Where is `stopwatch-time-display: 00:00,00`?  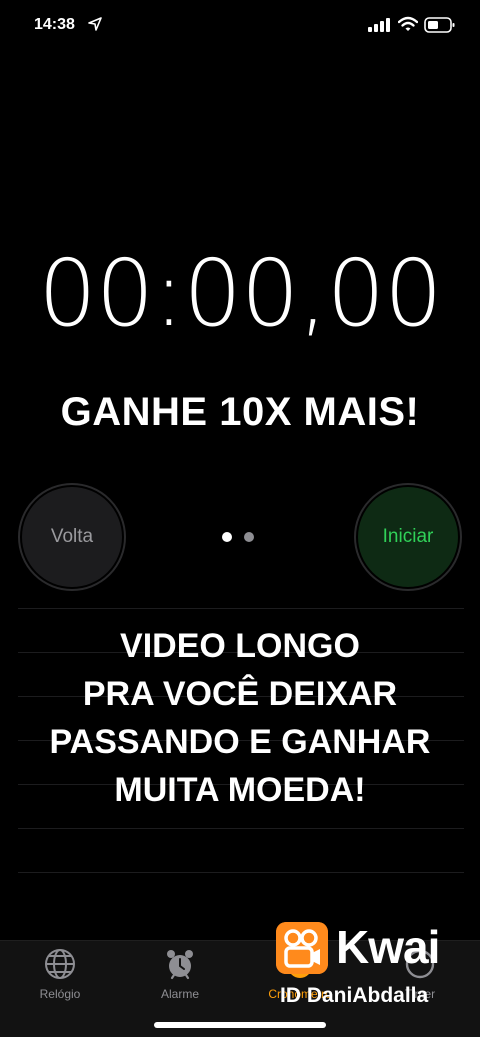 stopwatch-time-display: 00:00,00 is located at coordinates (240, 293).